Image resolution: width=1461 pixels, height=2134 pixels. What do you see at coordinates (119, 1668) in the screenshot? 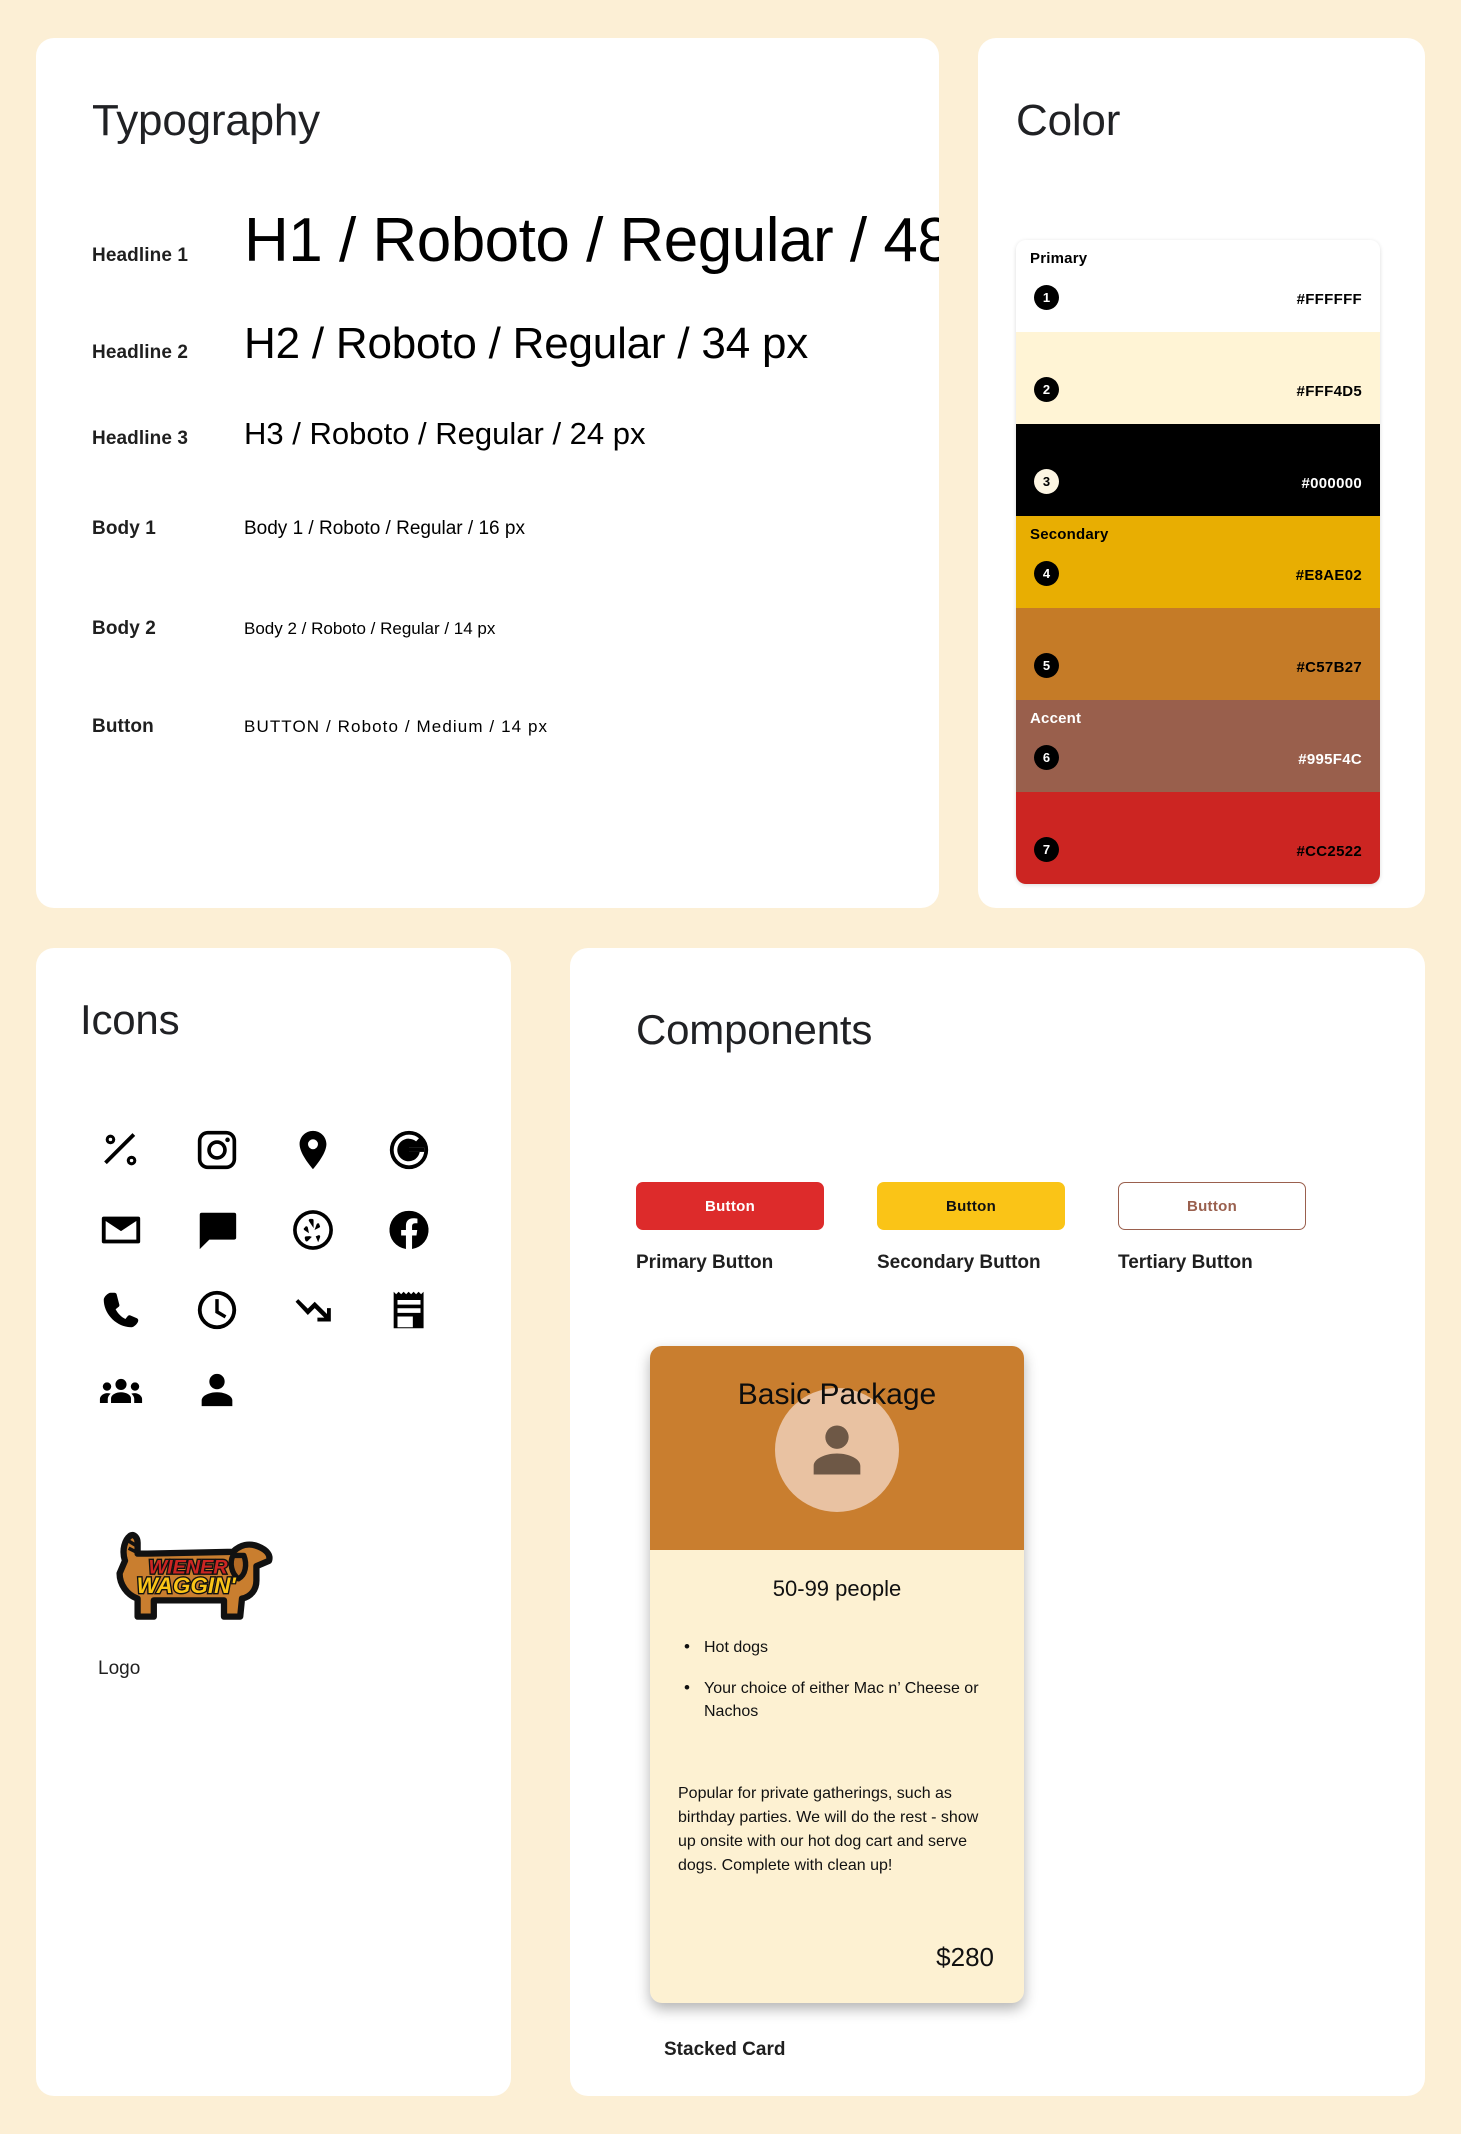
I see `logo-caption: Logo` at bounding box center [119, 1668].